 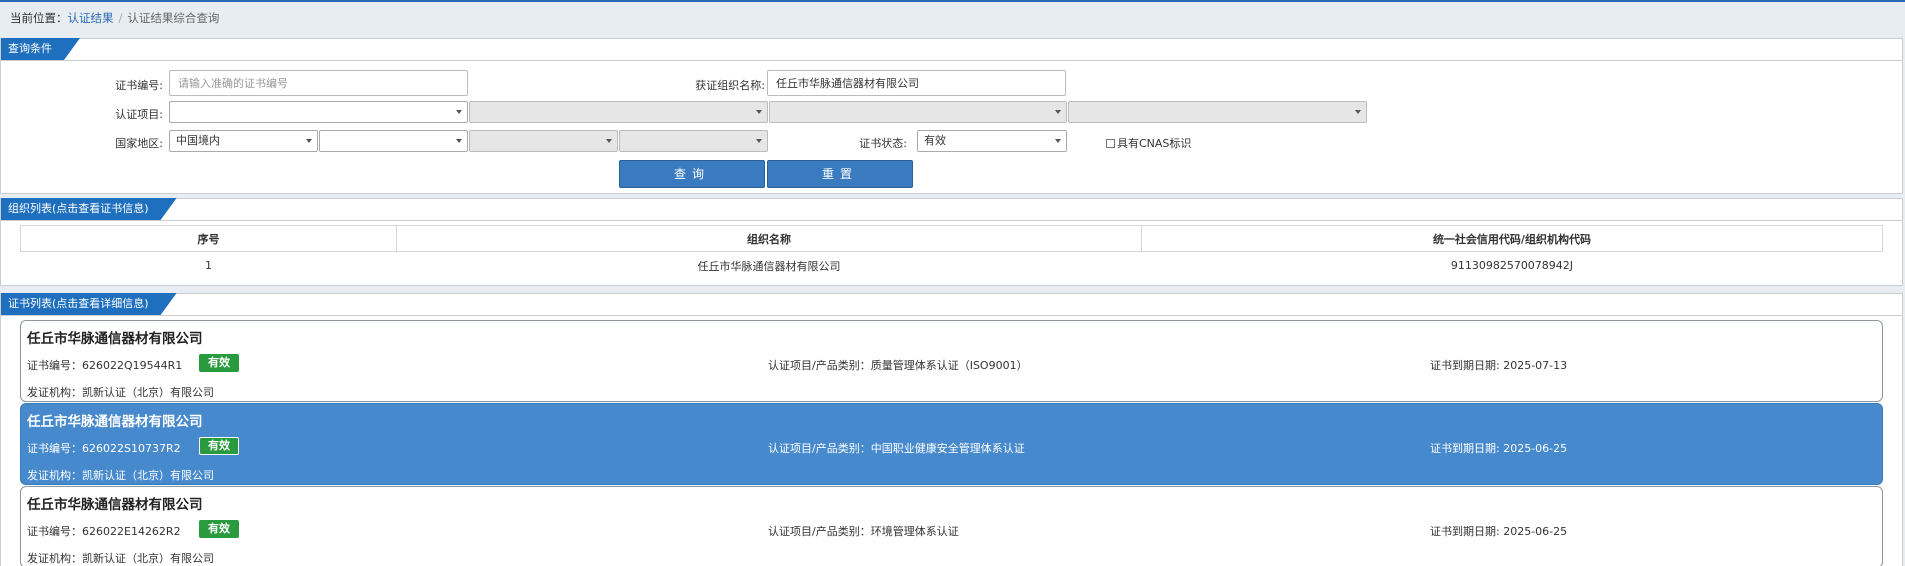 What do you see at coordinates (1512, 266) in the screenshot?
I see `row-credit-code: 91130982570078942J` at bounding box center [1512, 266].